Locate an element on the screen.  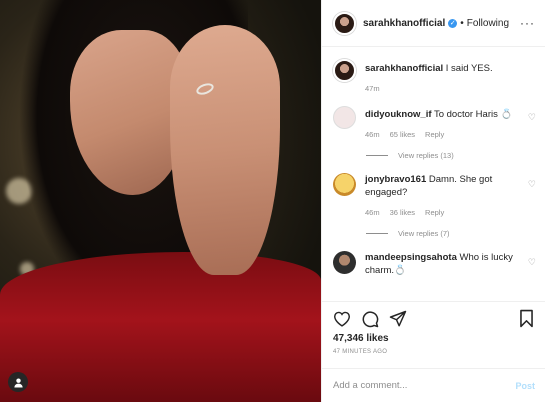
post-timestamp: 47 MINUTES AGO is located at coordinates (360, 352).